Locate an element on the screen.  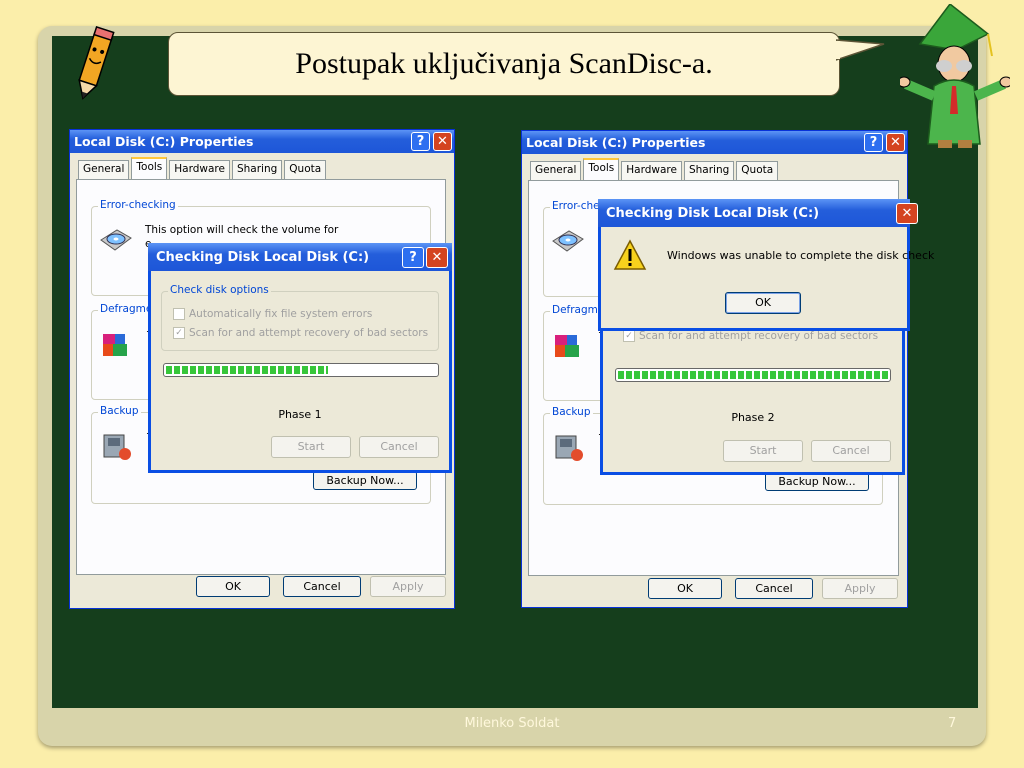
defrag-label: Defragme is located at coordinates (126, 309).